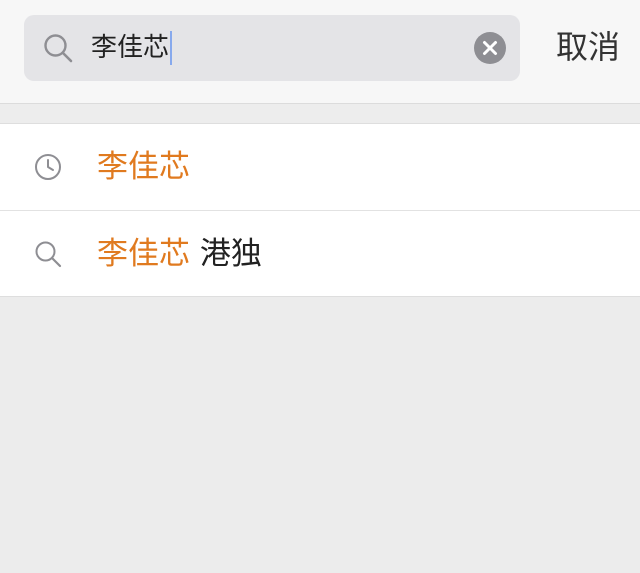 The height and width of the screenshot is (573, 640). Describe the element at coordinates (272, 48) in the screenshot. I see `search-box: 李佳芯` at that location.